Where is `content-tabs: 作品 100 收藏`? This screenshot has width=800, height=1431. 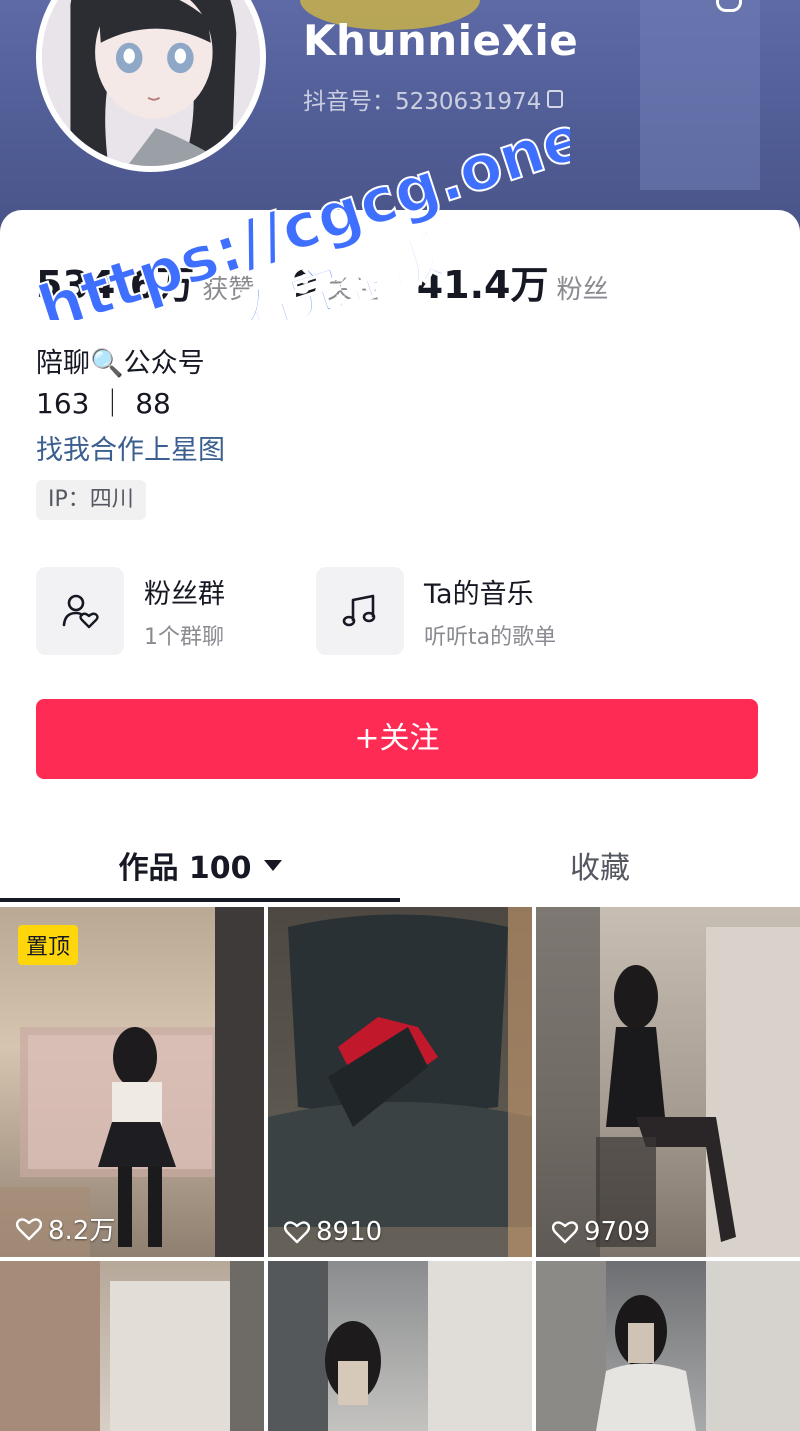
content-tabs: 作品 100 收藏 is located at coordinates (400, 865).